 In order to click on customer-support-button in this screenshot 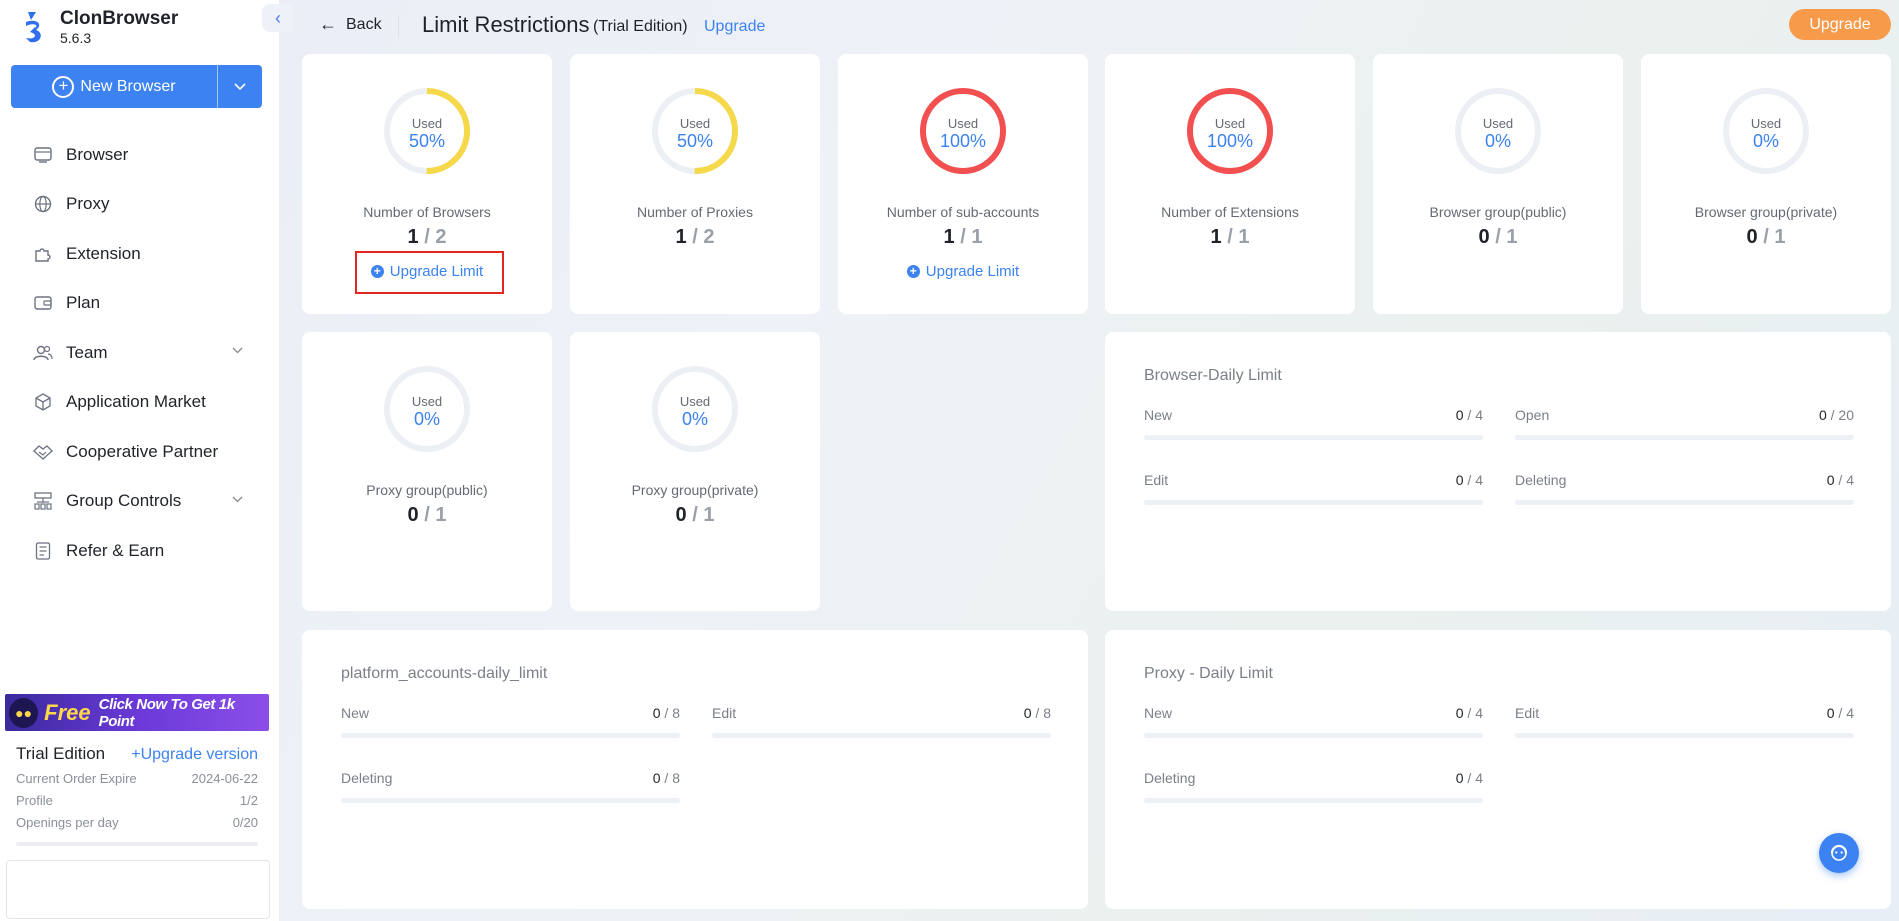, I will do `click(1839, 853)`.